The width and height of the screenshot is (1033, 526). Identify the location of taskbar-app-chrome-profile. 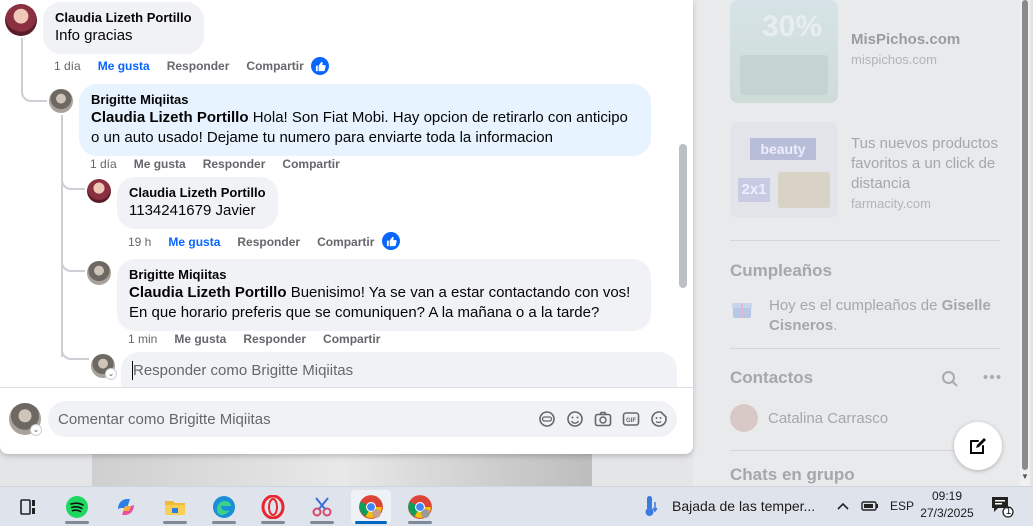
(420, 507).